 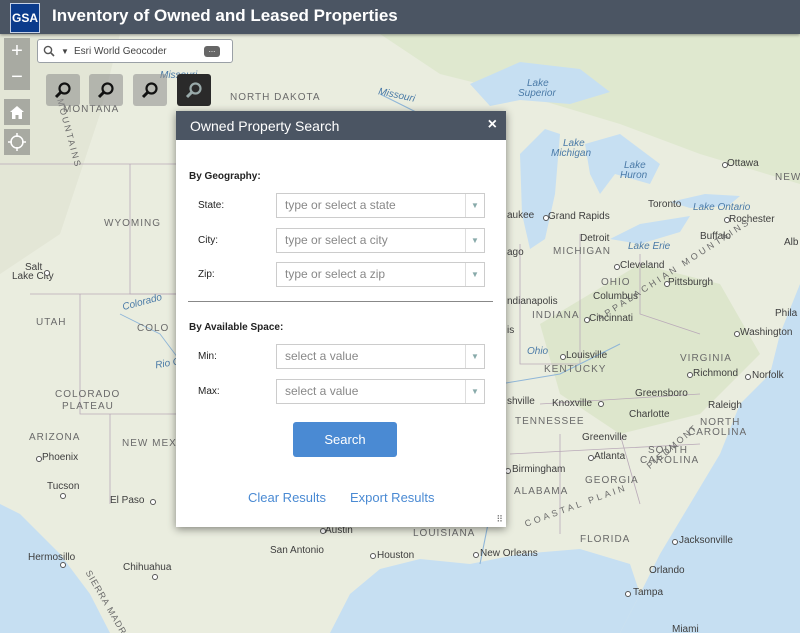 What do you see at coordinates (321, 391) in the screenshot?
I see `max-placeholder: select a value` at bounding box center [321, 391].